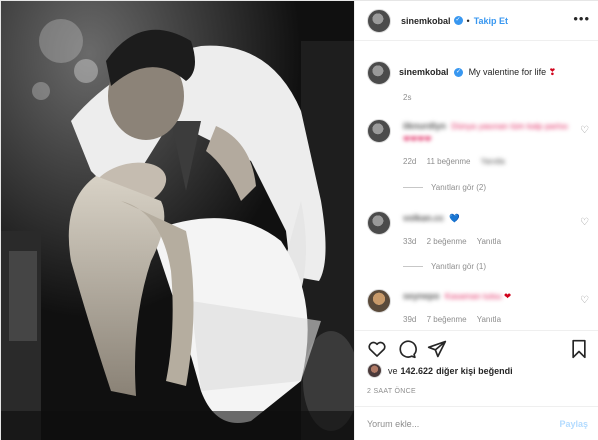 The width and height of the screenshot is (598, 440). I want to click on view-replies-label: Yanıtları gör (1), so click(458, 266).